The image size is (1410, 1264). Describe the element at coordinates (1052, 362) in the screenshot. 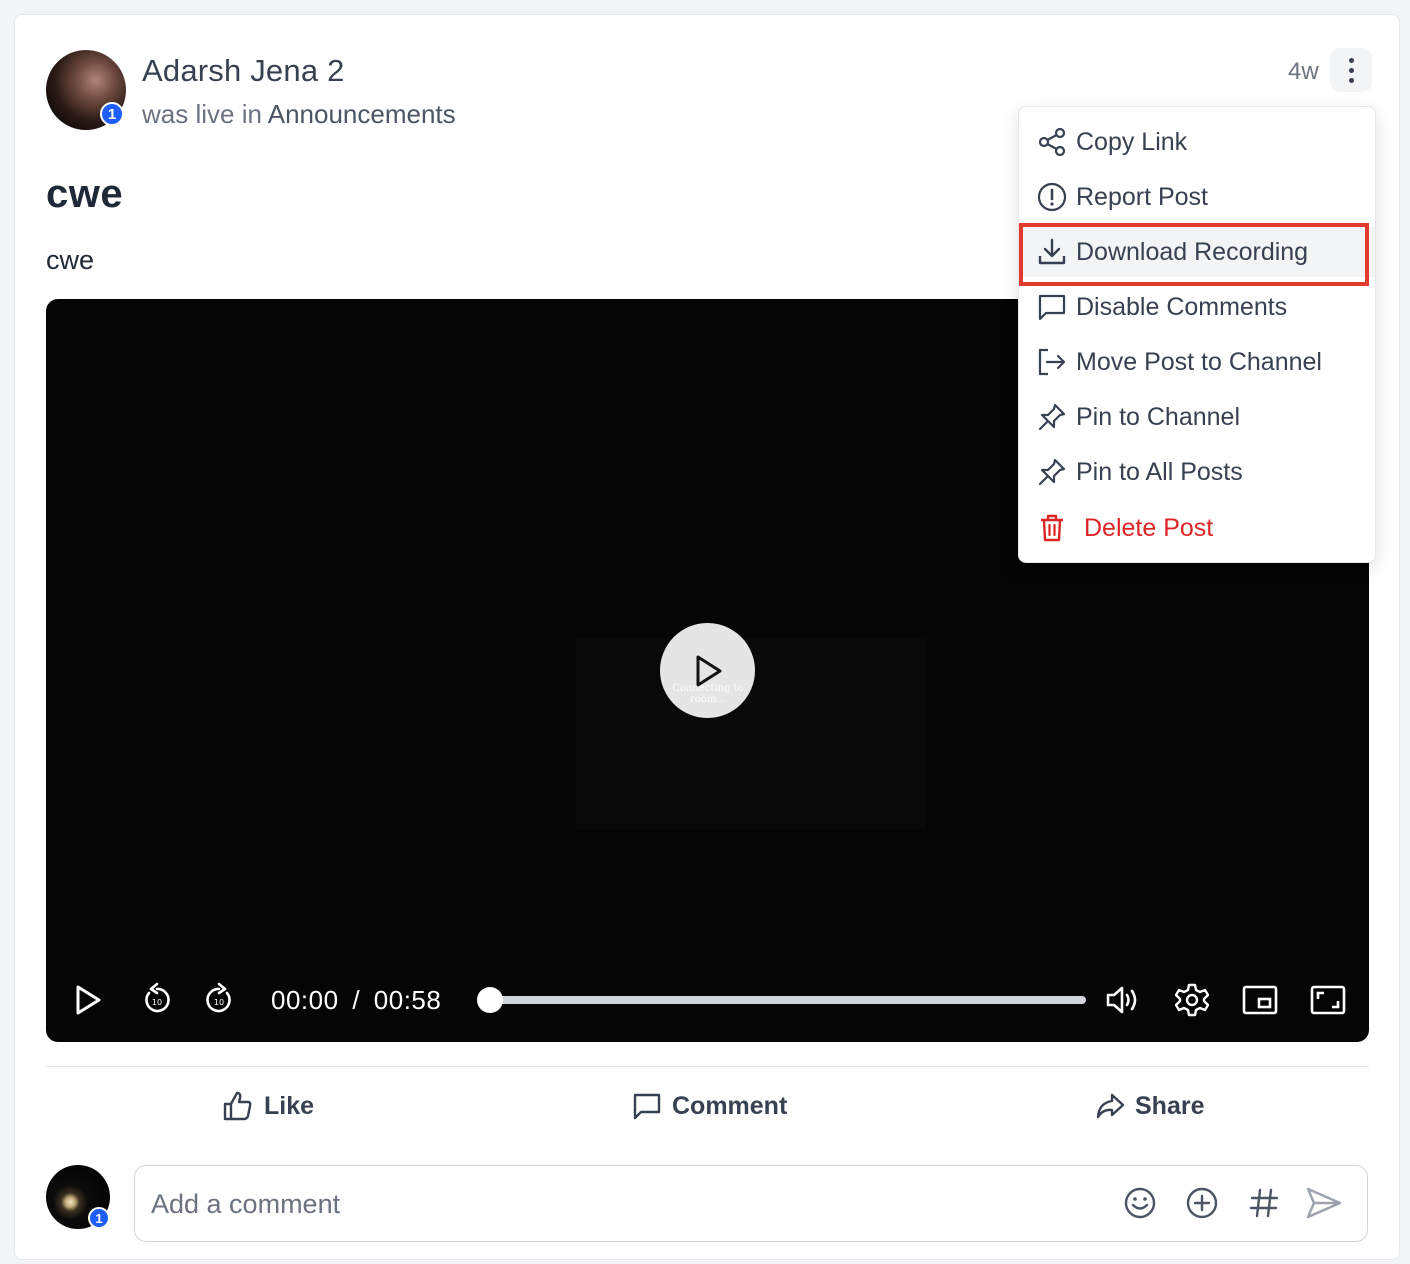

I see `move-arrow-icon` at that location.